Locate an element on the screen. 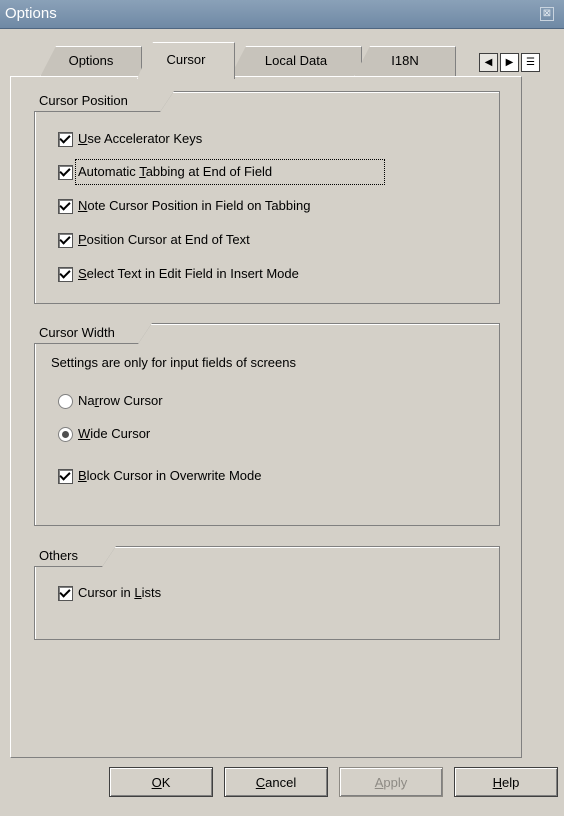 The height and width of the screenshot is (816, 564). group-label: Cursor Width is located at coordinates (93, 333).